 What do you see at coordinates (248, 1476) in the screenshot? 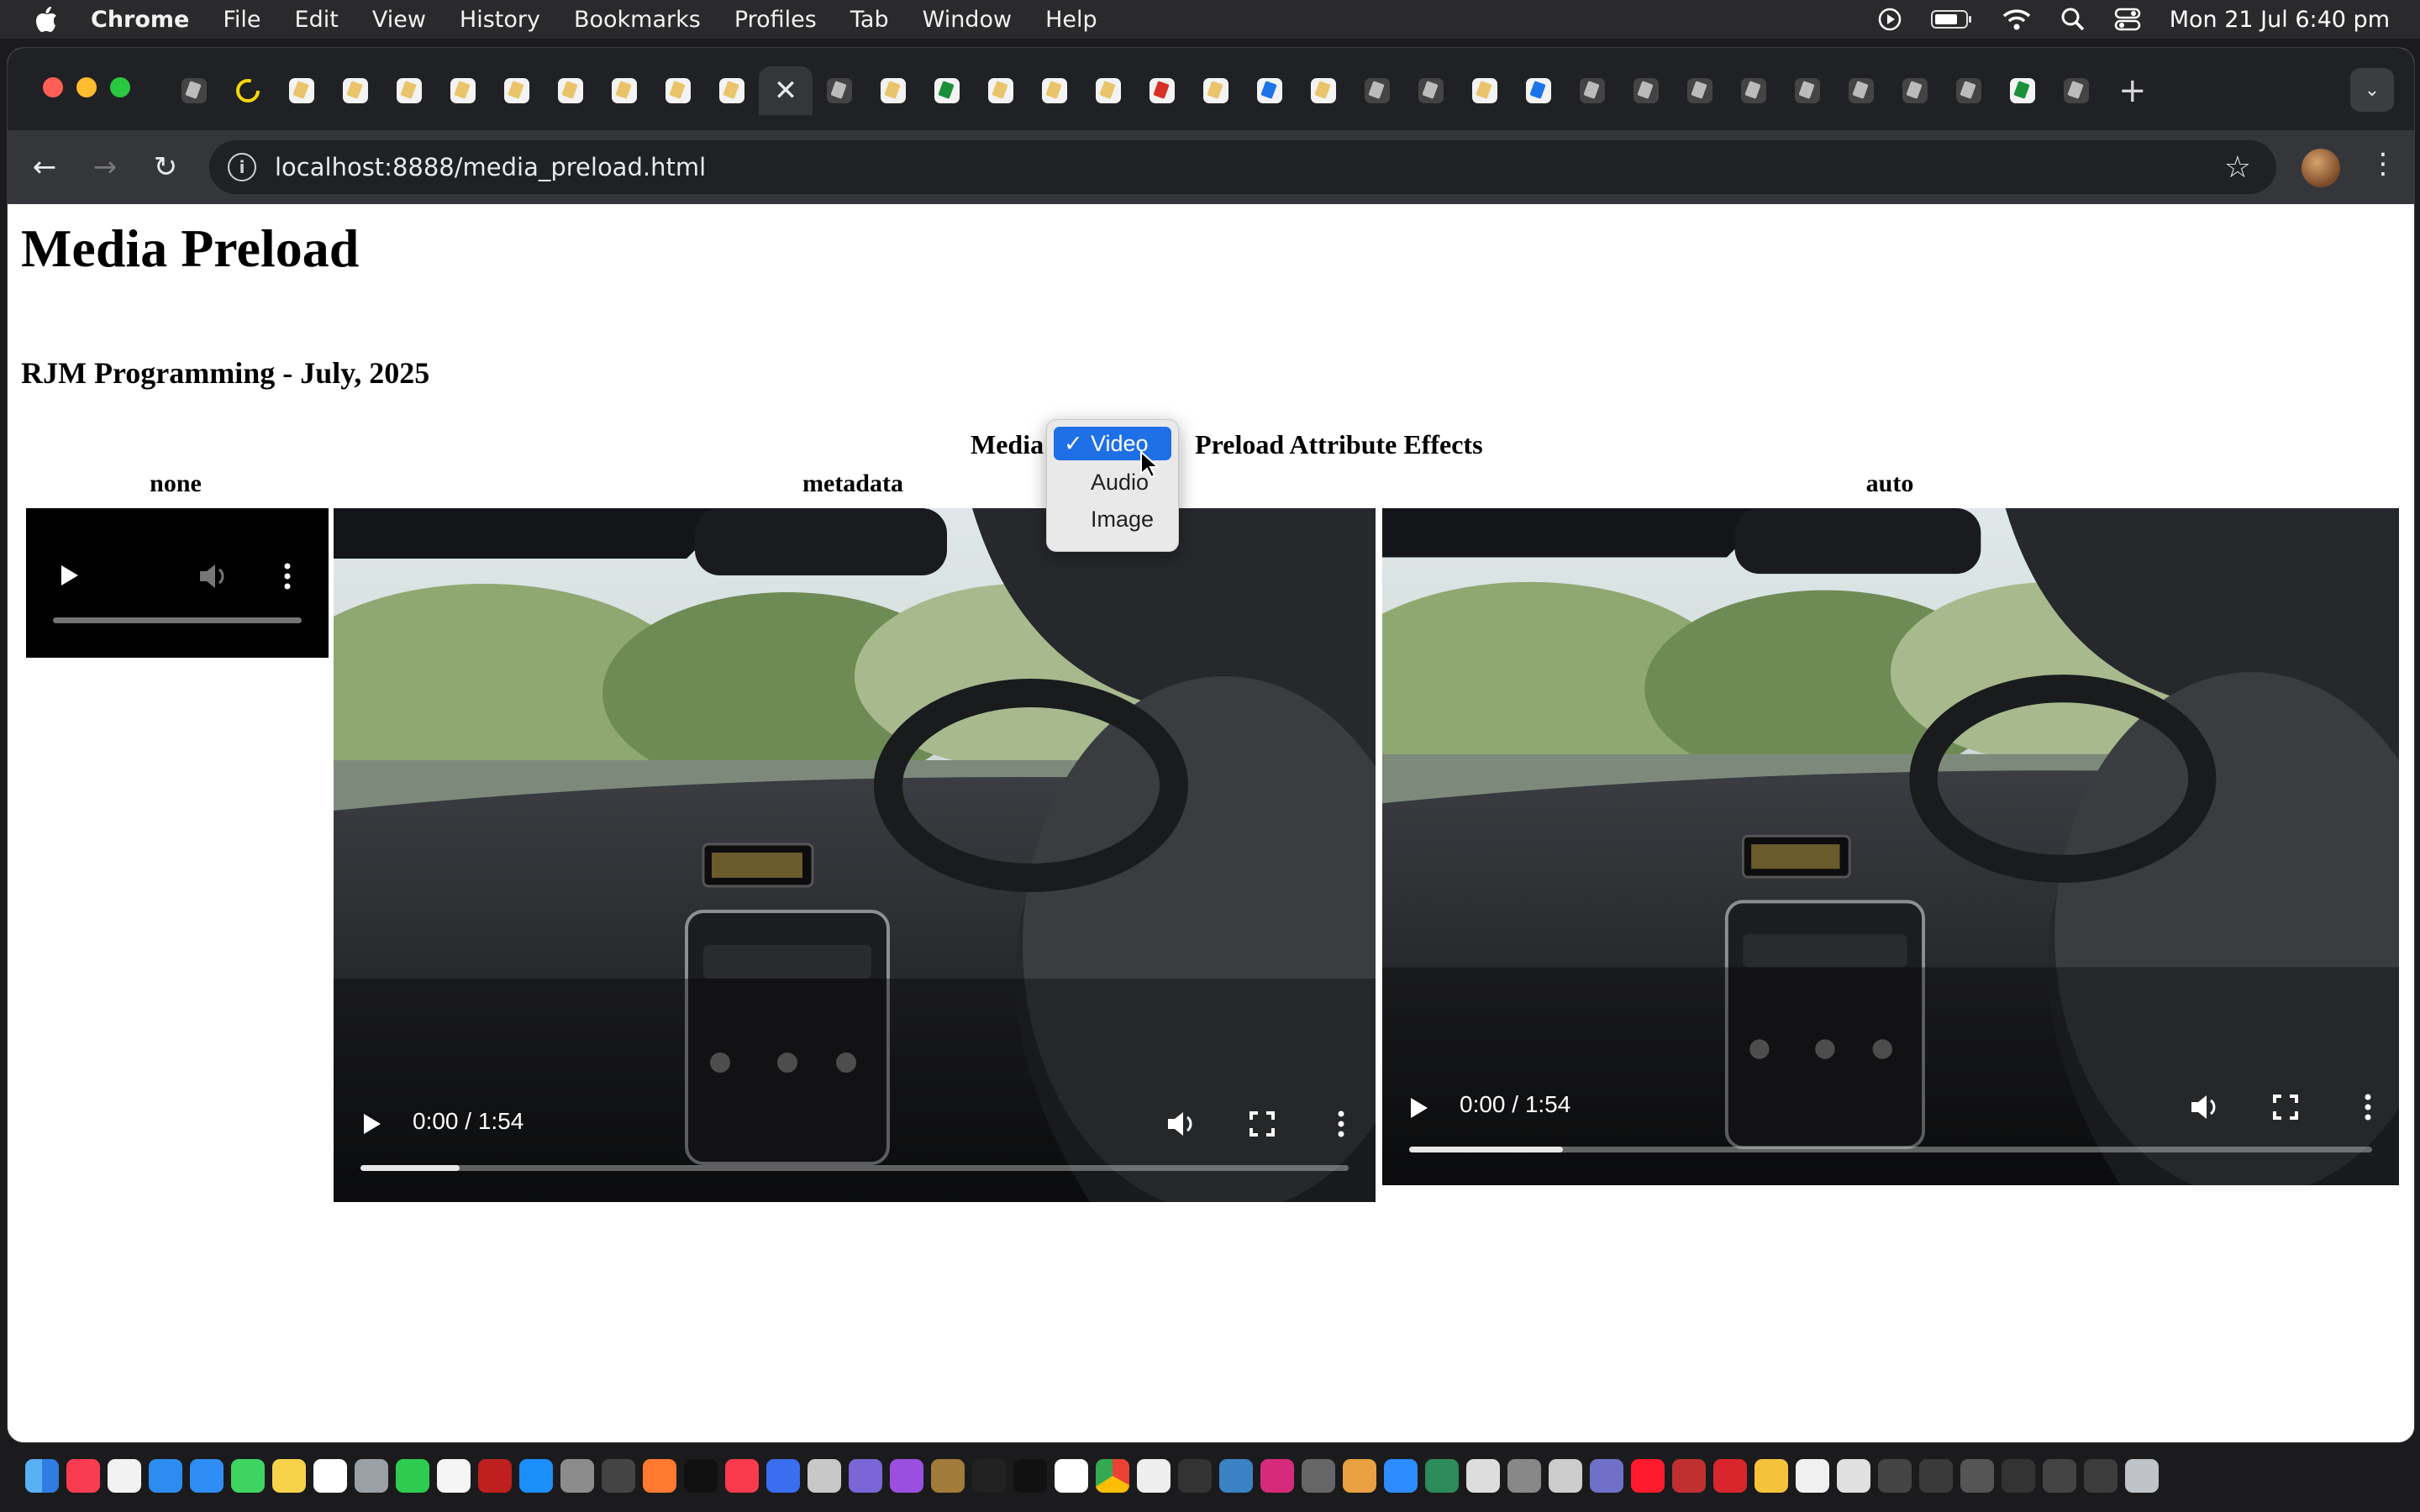
I see `messages-icon` at bounding box center [248, 1476].